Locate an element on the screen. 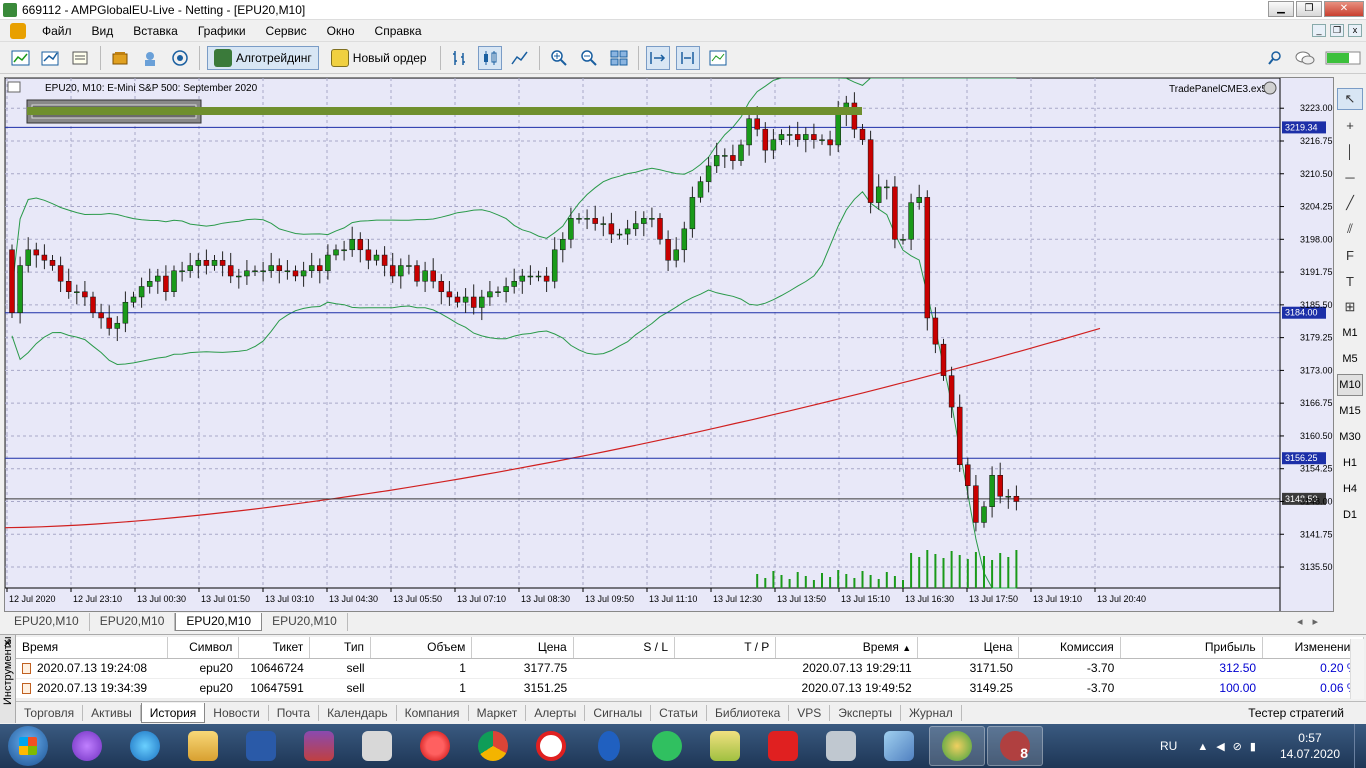 Image resolution: width=1366 pixels, height=768 pixels. taskbar-chrome-icon is located at coordinates (493, 746).